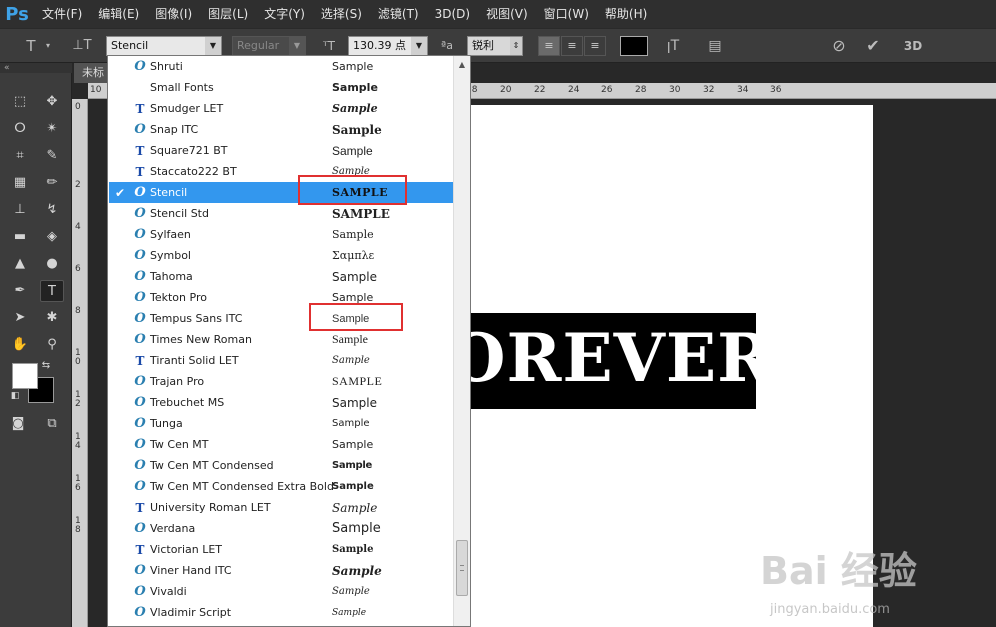  What do you see at coordinates (52, 318) in the screenshot?
I see `custom-shape-tool-icon: ✱` at bounding box center [52, 318].